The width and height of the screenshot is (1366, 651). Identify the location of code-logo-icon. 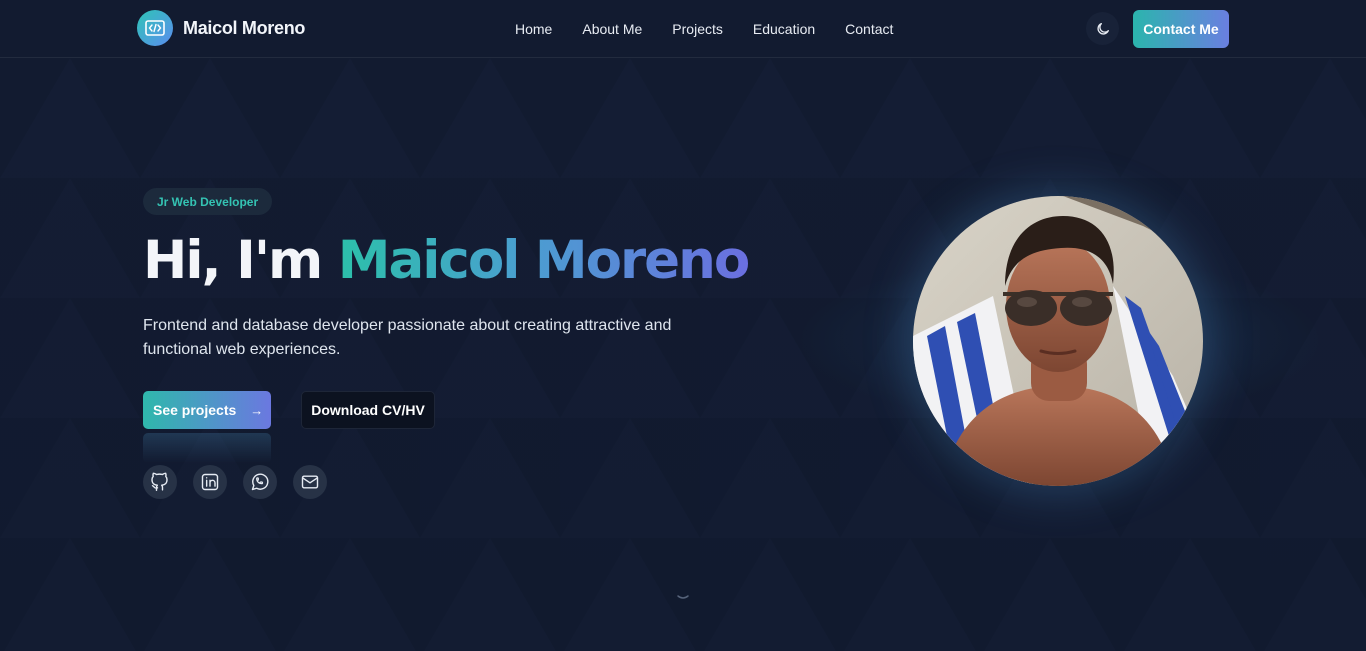
(155, 28).